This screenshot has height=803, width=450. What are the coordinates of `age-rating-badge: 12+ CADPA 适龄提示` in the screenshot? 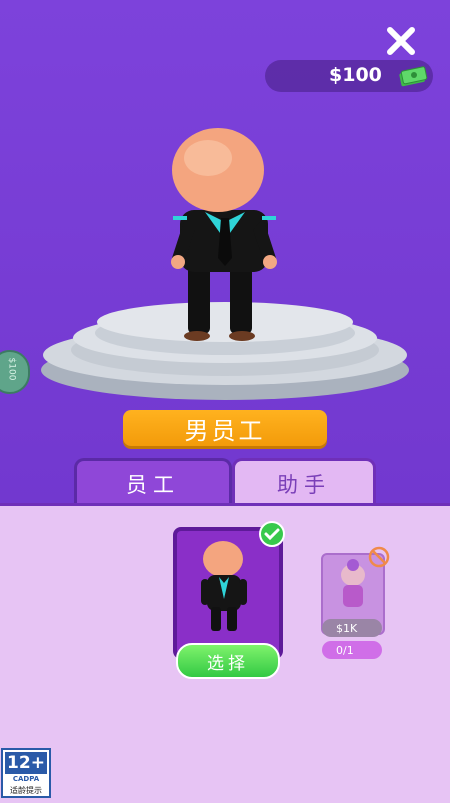 It's located at (26, 773).